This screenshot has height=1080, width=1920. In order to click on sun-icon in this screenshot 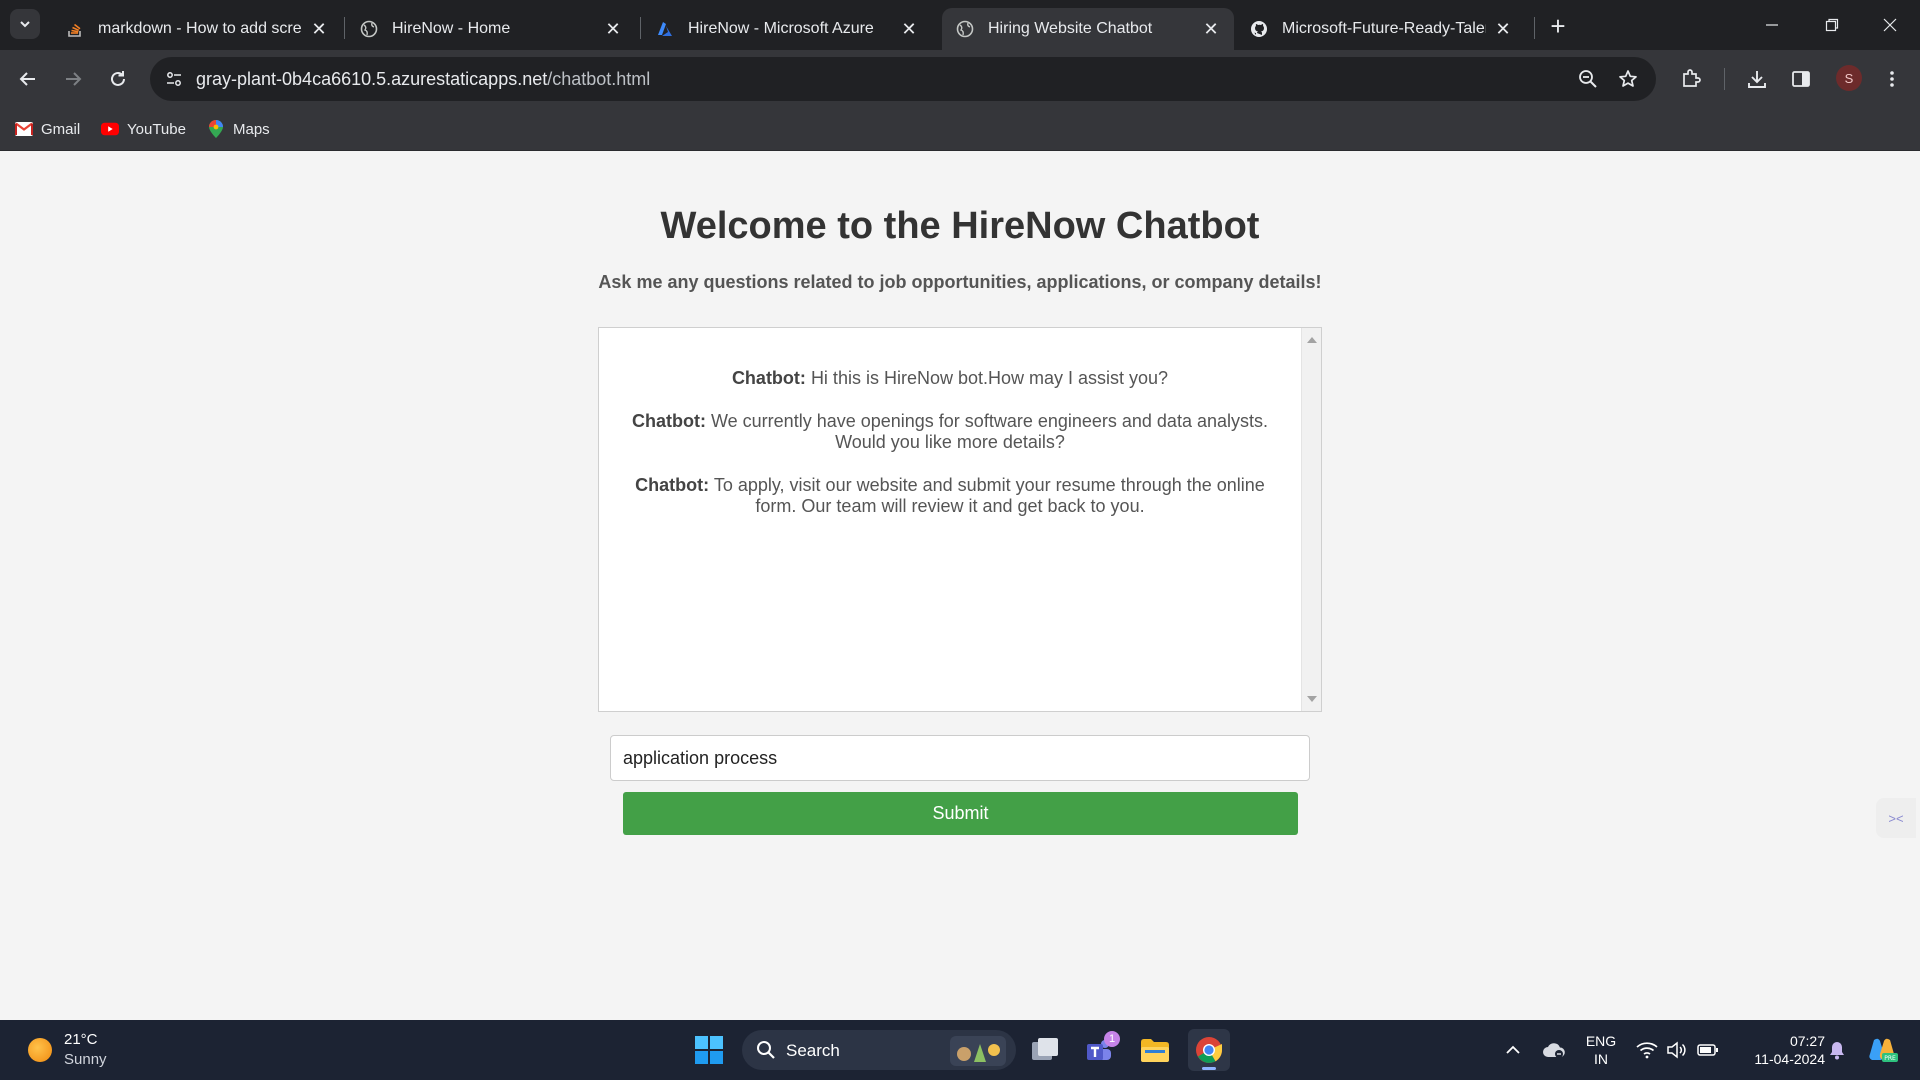, I will do `click(40, 1050)`.